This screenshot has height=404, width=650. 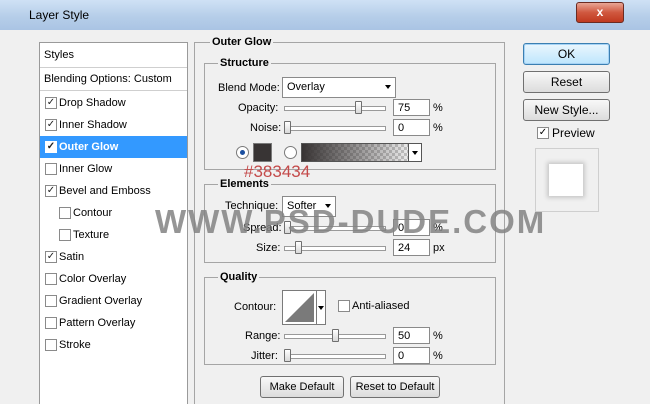 I want to click on effect-item-color-overlay: Color Overlay, so click(x=113, y=279).